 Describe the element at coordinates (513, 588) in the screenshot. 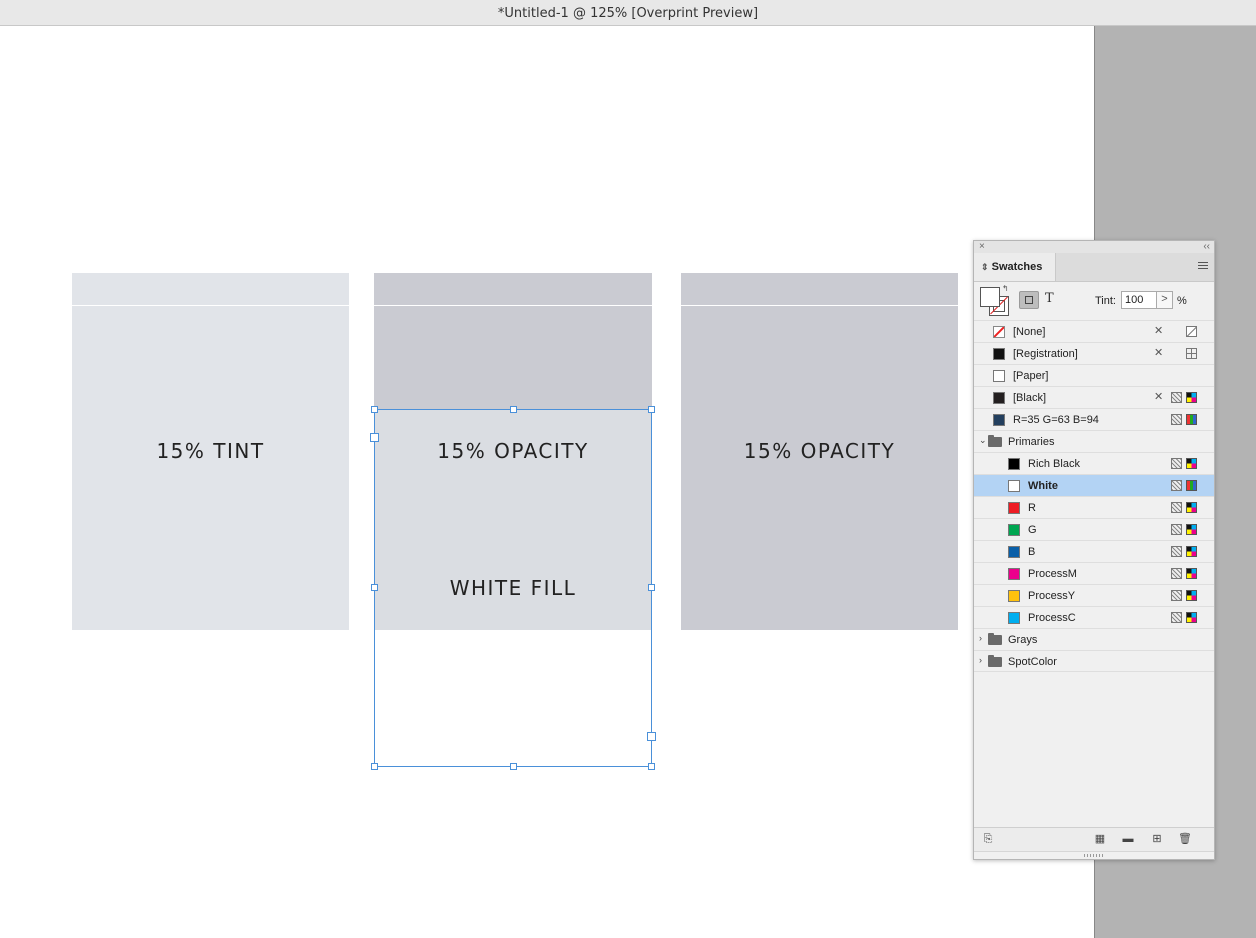

I see `selection-frame` at that location.